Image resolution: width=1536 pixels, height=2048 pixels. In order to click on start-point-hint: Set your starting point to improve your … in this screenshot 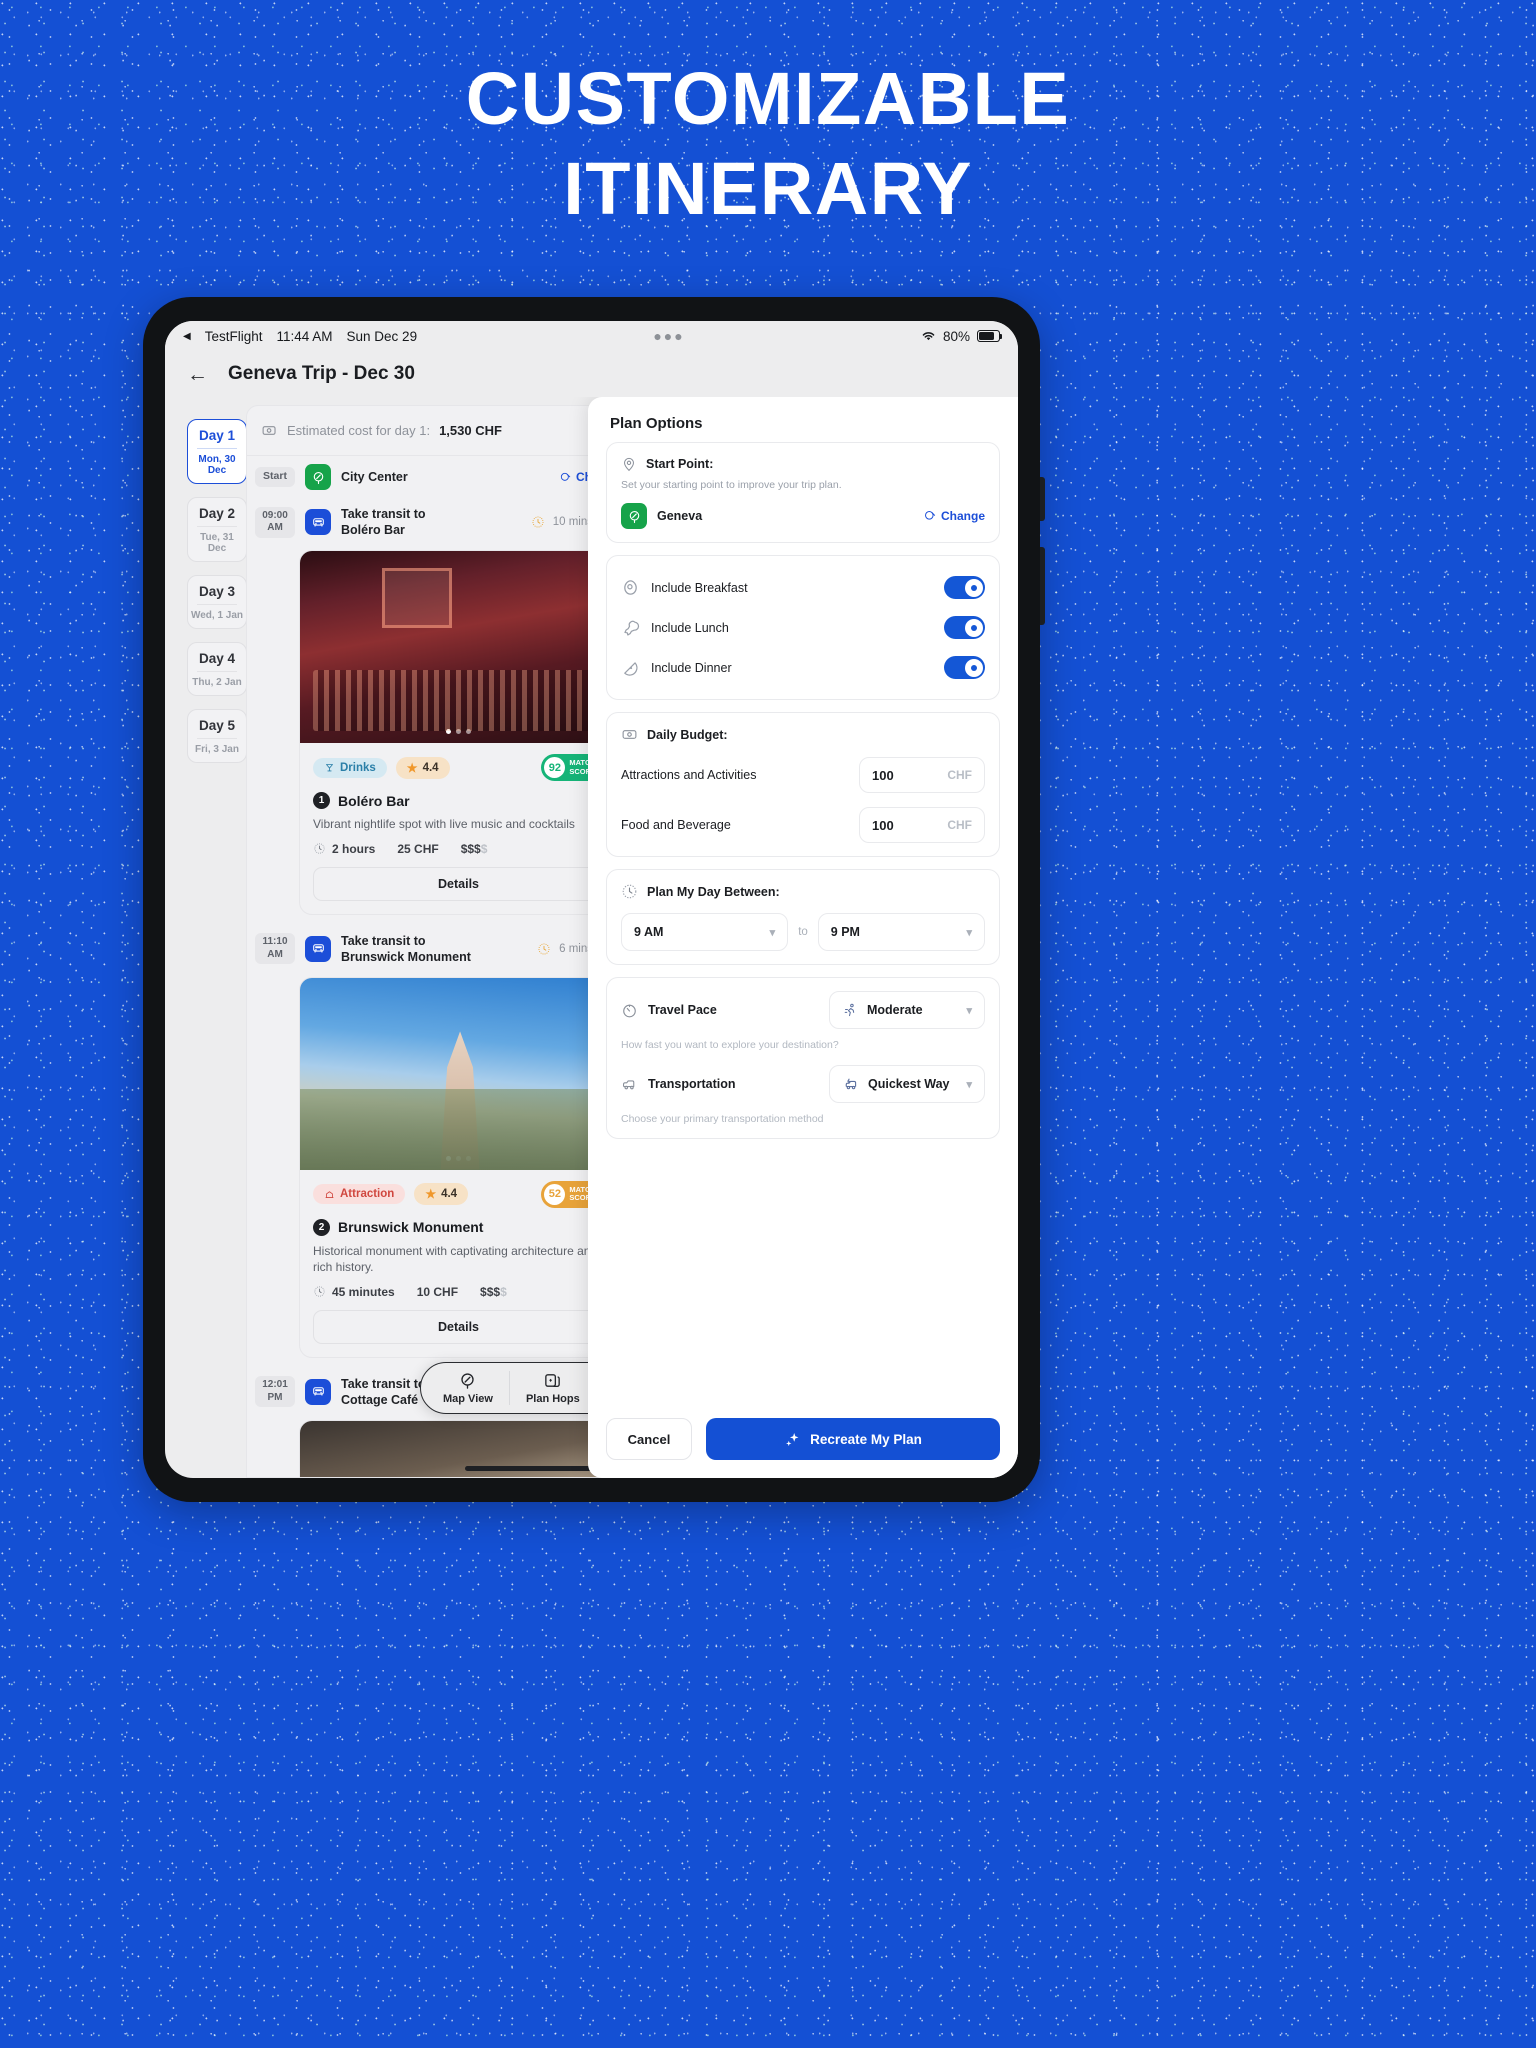, I will do `click(731, 485)`.